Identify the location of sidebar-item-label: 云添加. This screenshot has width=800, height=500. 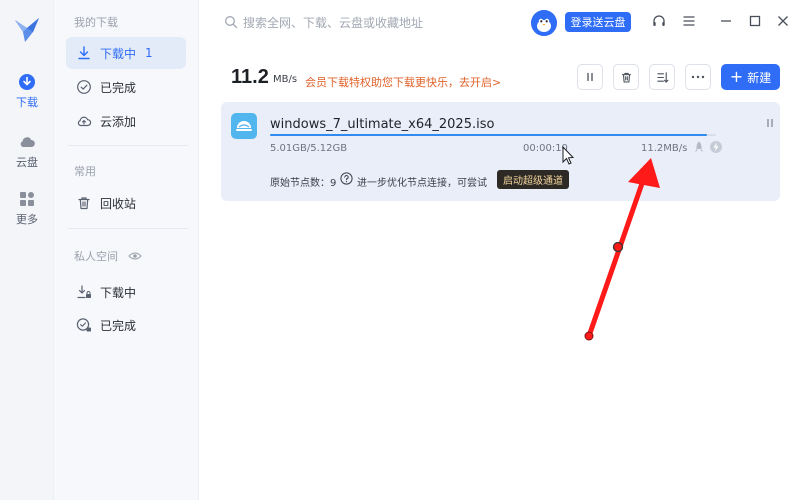
(118, 121).